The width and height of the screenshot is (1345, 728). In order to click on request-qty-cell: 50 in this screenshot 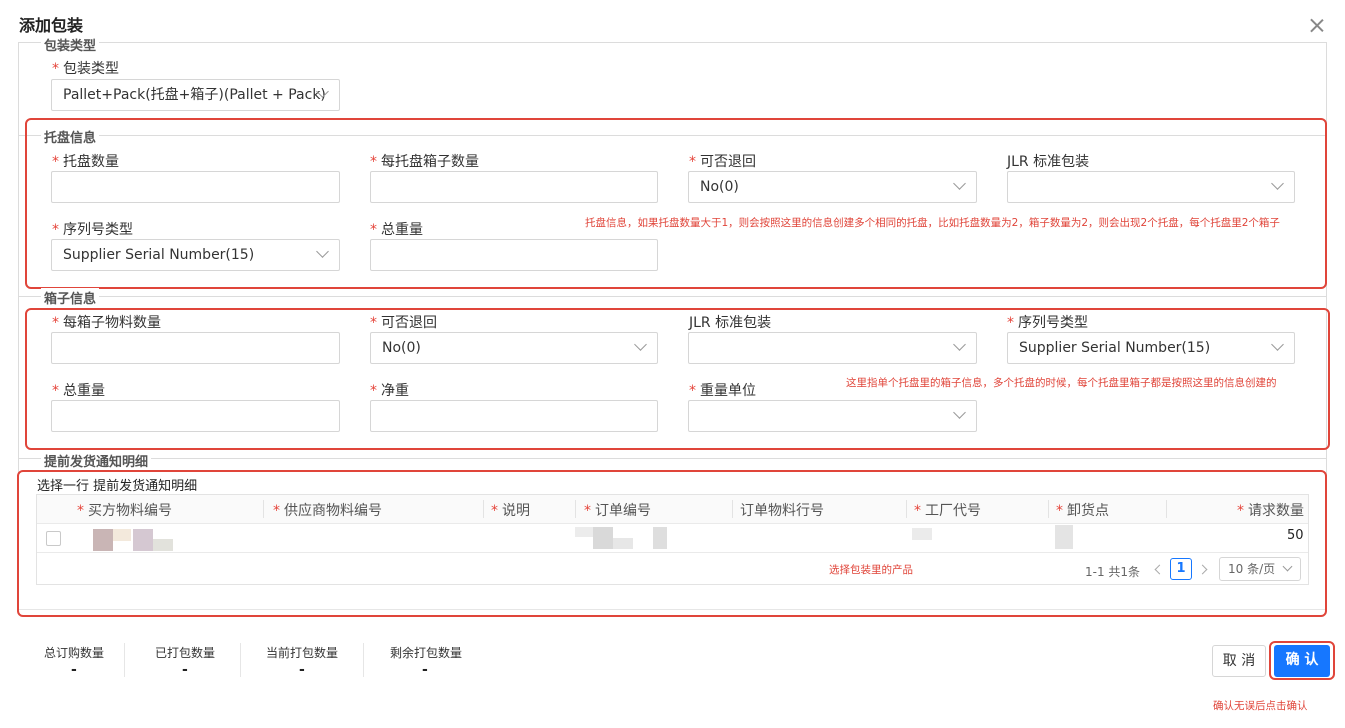, I will do `click(1295, 535)`.